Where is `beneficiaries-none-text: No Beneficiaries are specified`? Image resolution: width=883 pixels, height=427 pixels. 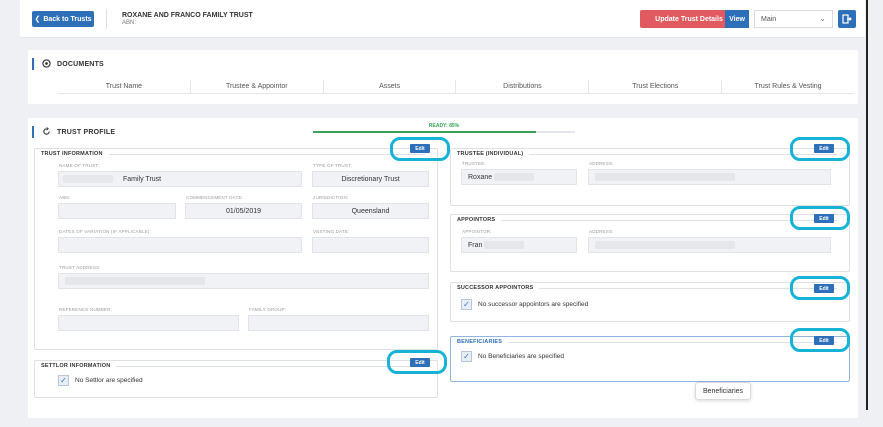
beneficiaries-none-text: No Beneficiaries are specified is located at coordinates (521, 356).